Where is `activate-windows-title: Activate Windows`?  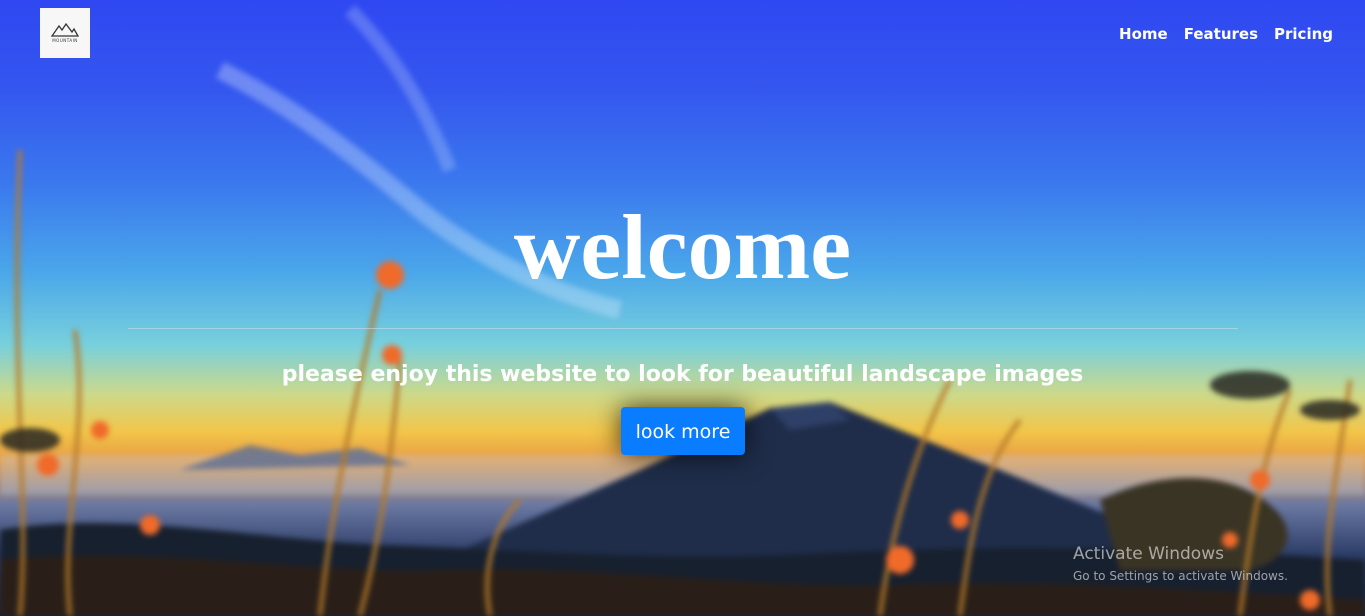 activate-windows-title: Activate Windows is located at coordinates (1148, 554).